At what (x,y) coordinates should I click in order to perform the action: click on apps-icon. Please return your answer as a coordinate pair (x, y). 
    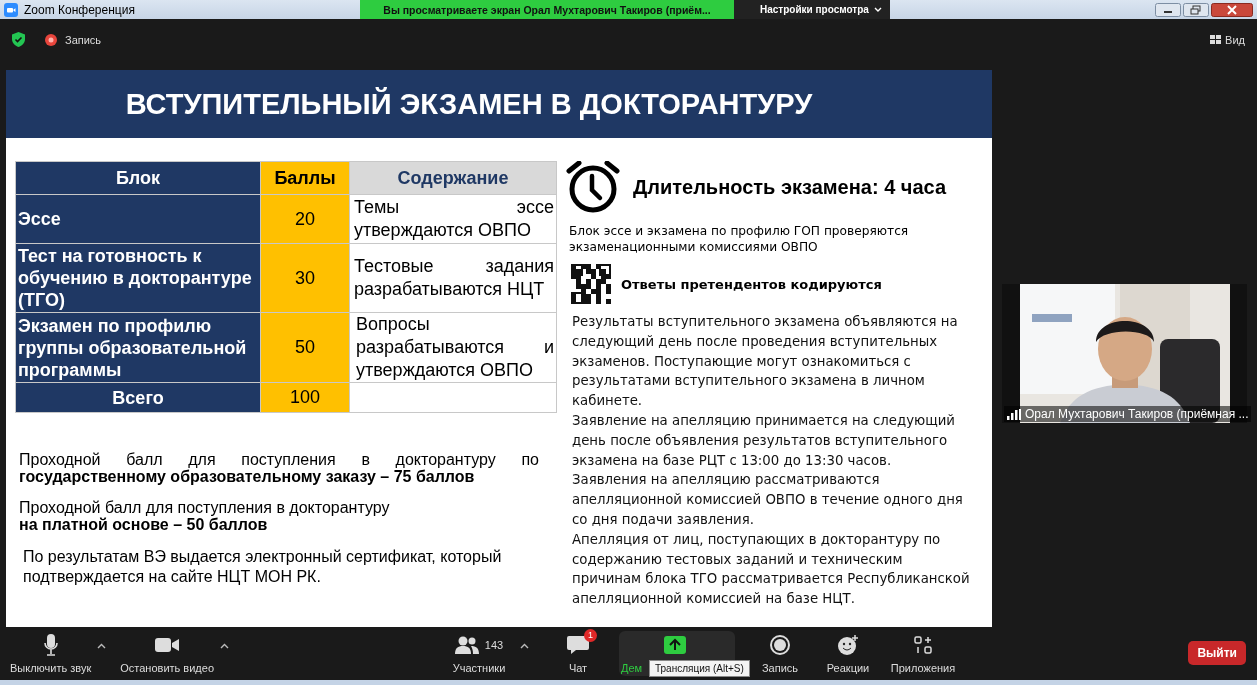
    Looking at the image, I should click on (923, 644).